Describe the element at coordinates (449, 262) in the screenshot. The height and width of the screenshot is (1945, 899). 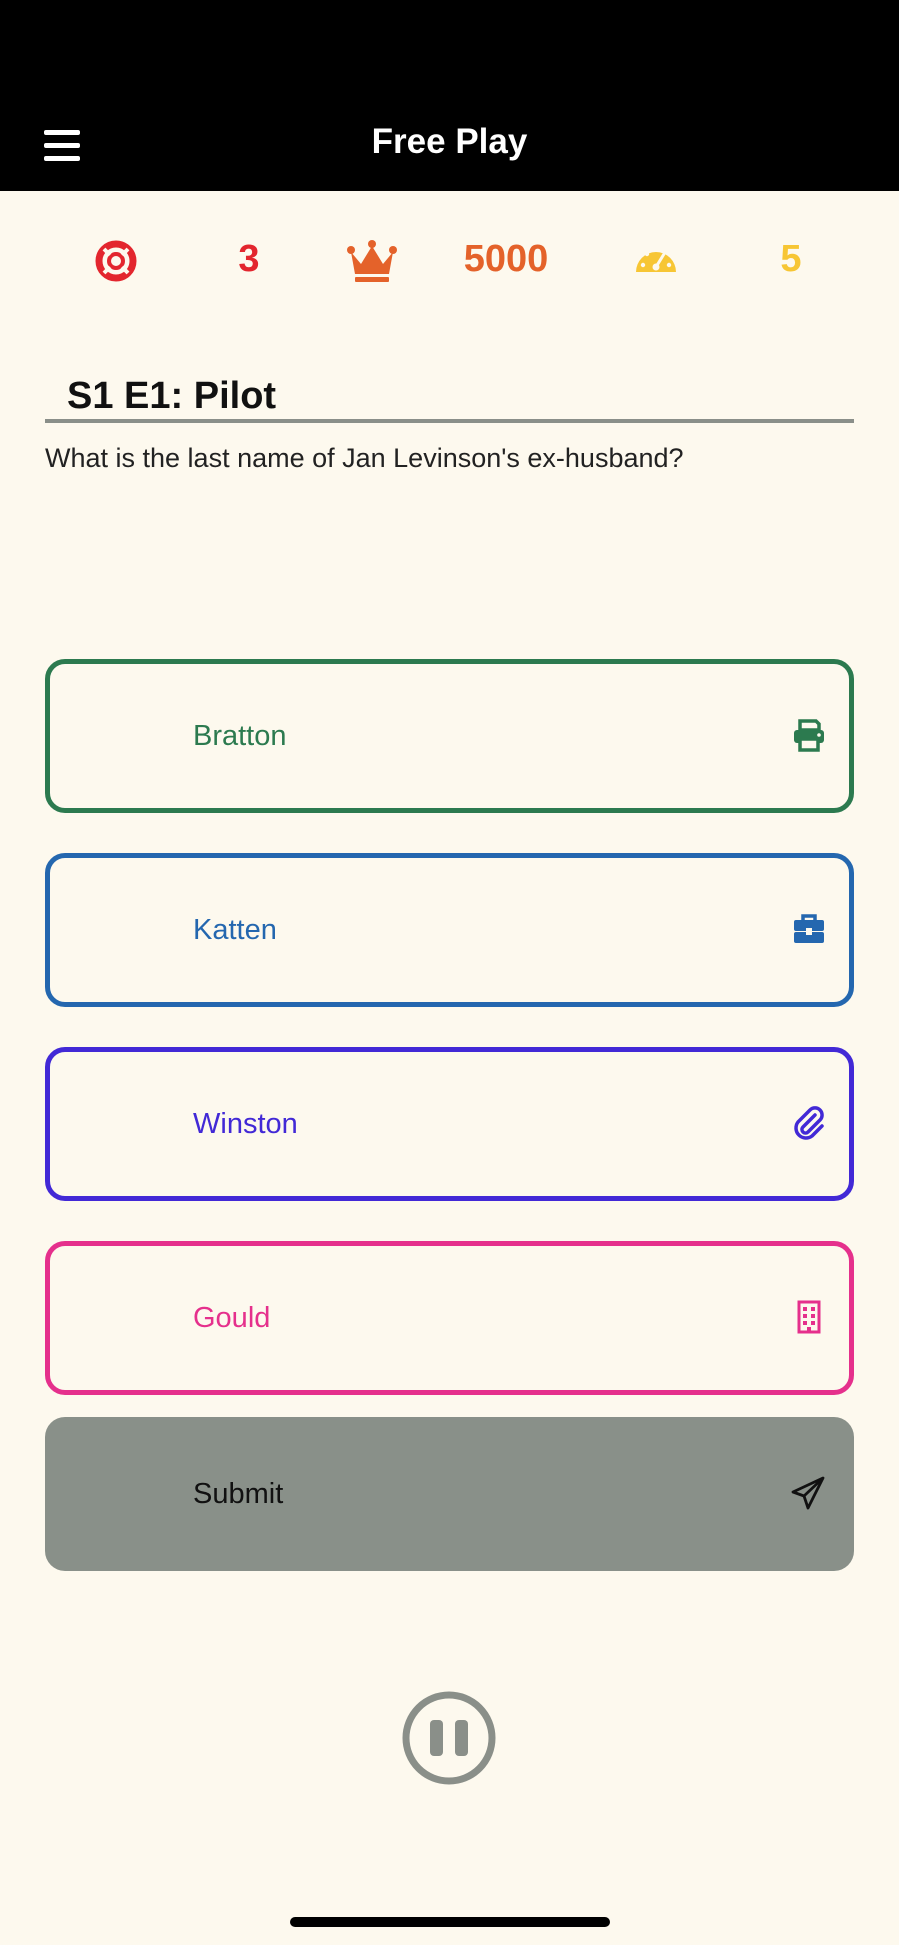
I see `stats-bar: 3 5000 5` at that location.